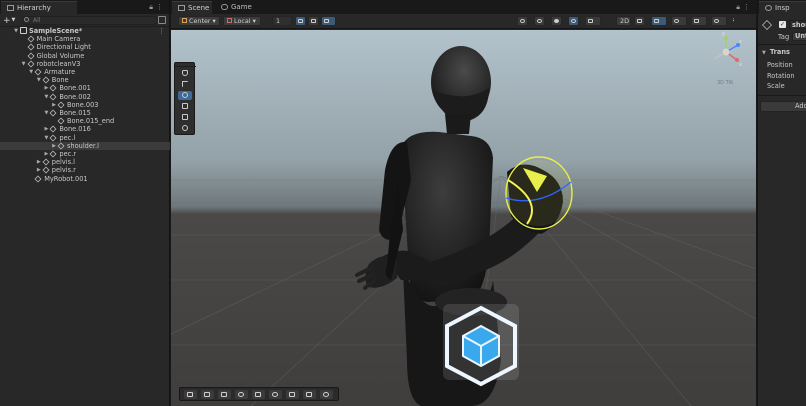 The image size is (806, 406). What do you see at coordinates (185, 117) in the screenshot?
I see `rect-tool-button` at bounding box center [185, 117].